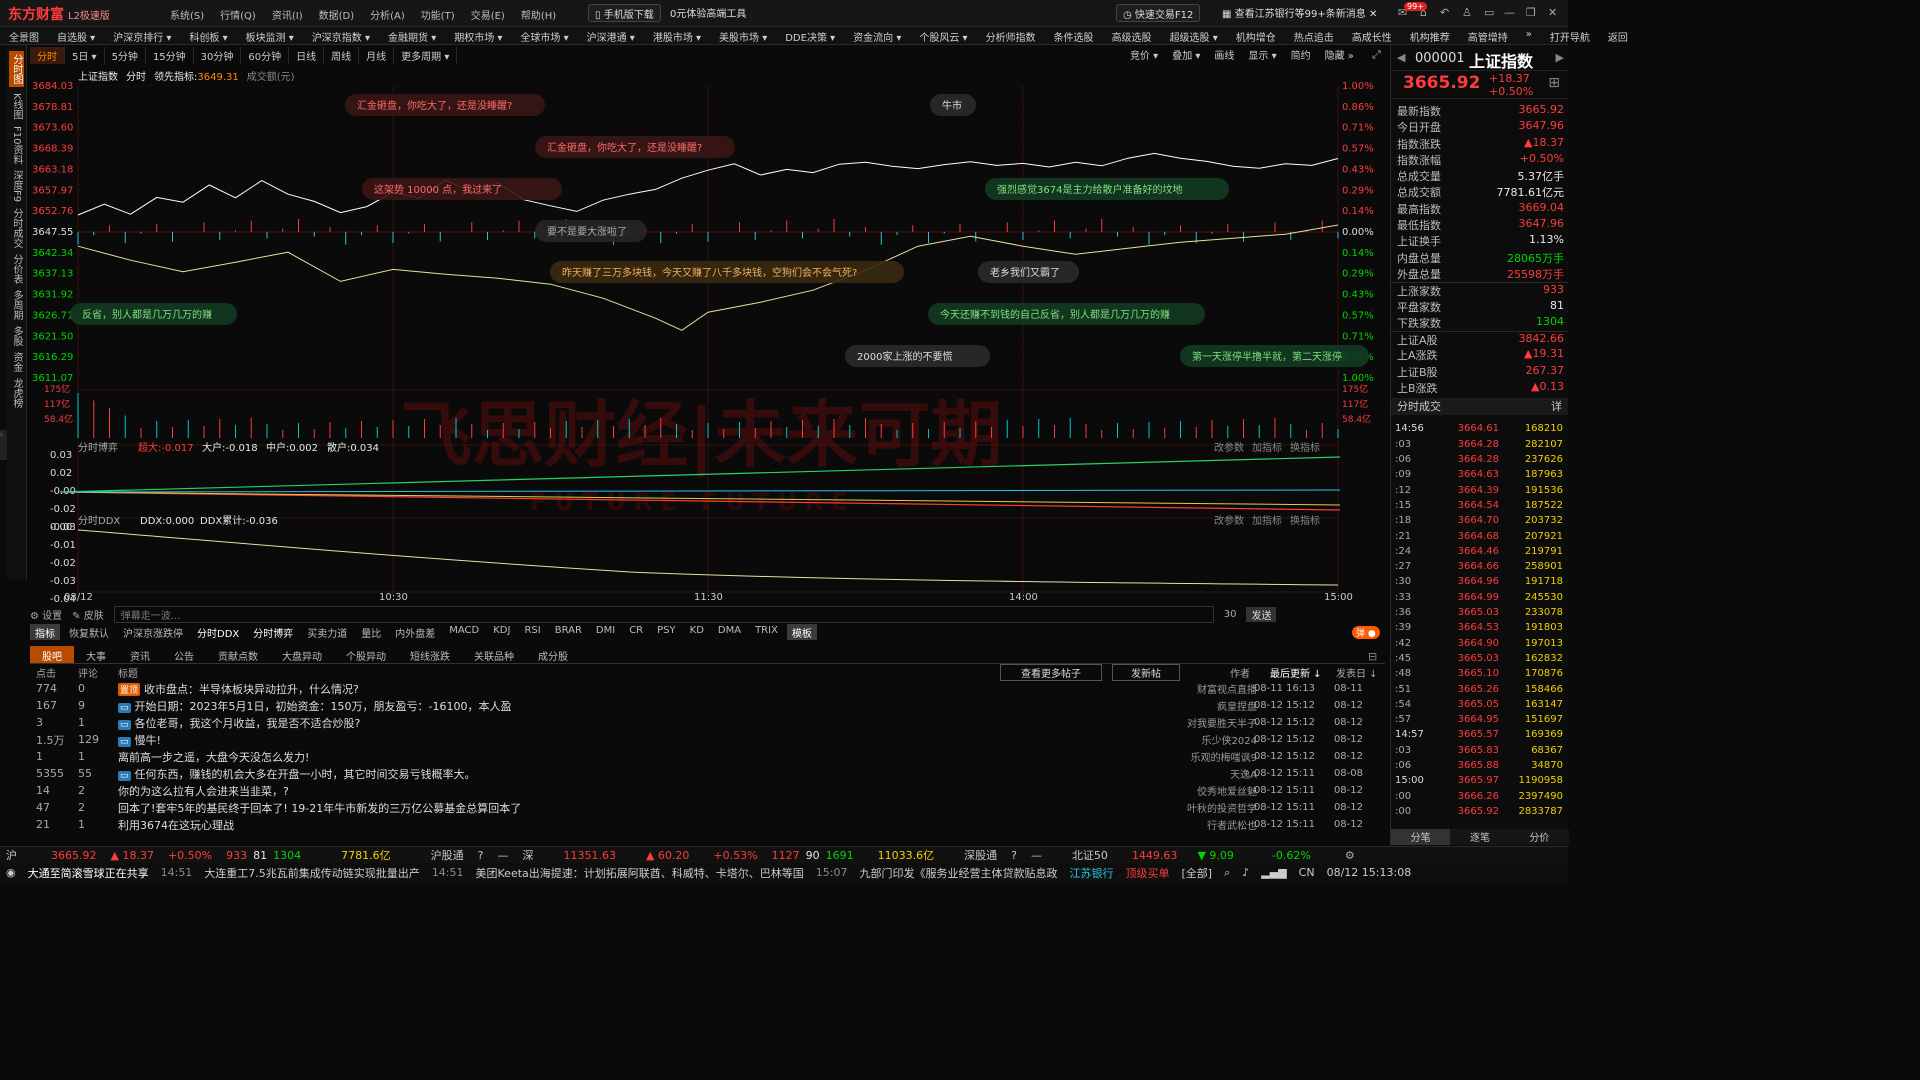 This screenshot has width=1920, height=1080. What do you see at coordinates (341, 35) in the screenshot?
I see `nav-item-5: 沪深京指数 ▾` at bounding box center [341, 35].